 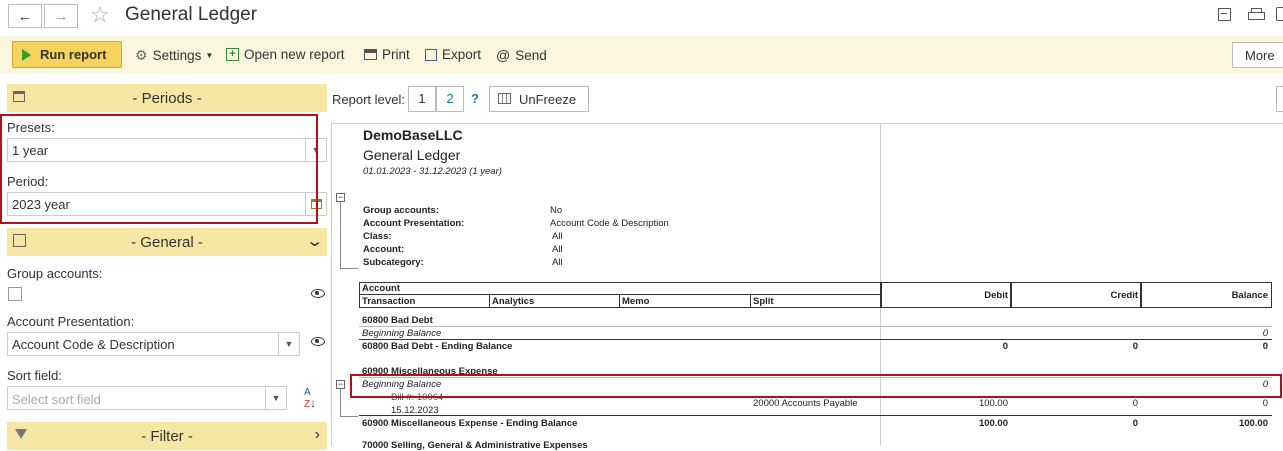 What do you see at coordinates (996, 295) in the screenshot?
I see `col-header-debit: Debit` at bounding box center [996, 295].